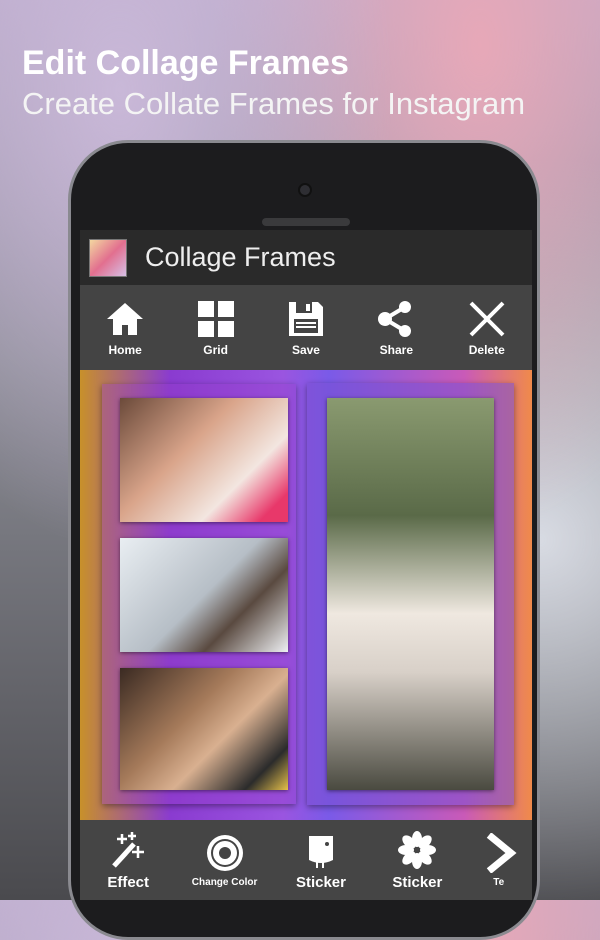  I want to click on next-button: Te, so click(499, 860).